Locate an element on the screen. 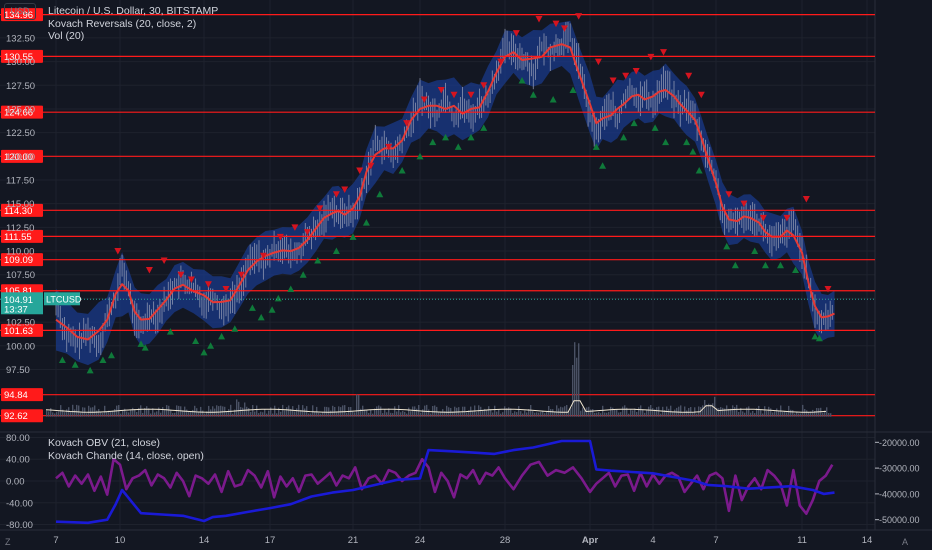 This screenshot has width=932, height=550. indicator-kovach-reversals: Kovach Reversals (20, close, 2) is located at coordinates (122, 24).